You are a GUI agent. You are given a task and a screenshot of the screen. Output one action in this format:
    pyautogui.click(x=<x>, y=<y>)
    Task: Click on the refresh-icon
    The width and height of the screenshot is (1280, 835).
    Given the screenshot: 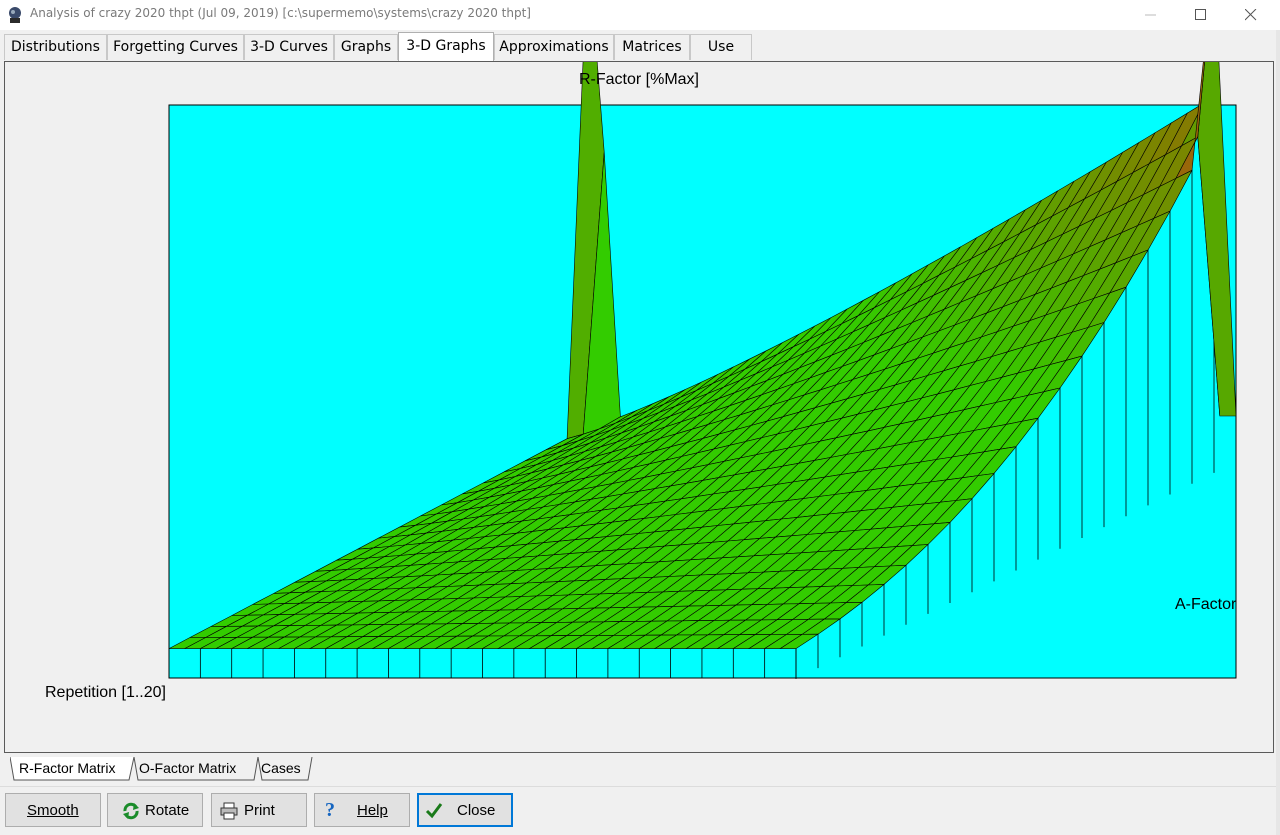 What is the action you would take?
    pyautogui.click(x=131, y=811)
    